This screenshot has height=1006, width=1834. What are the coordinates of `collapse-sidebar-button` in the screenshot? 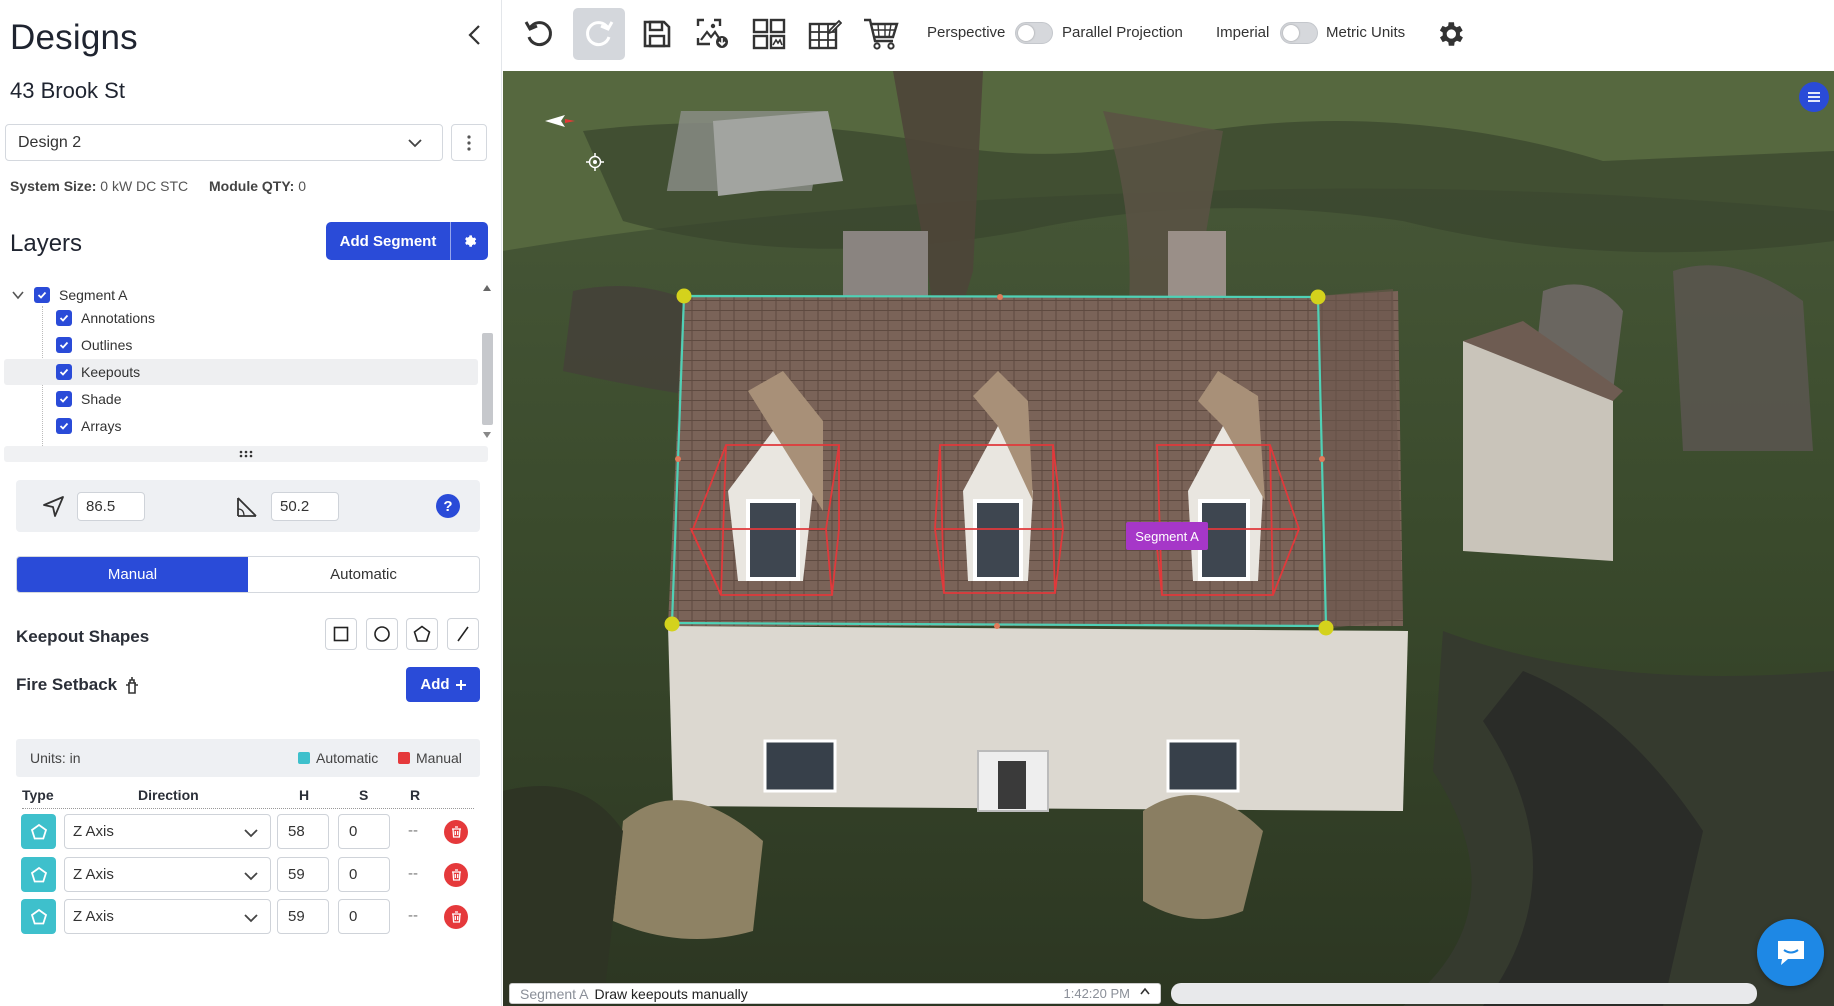 It's located at (474, 35).